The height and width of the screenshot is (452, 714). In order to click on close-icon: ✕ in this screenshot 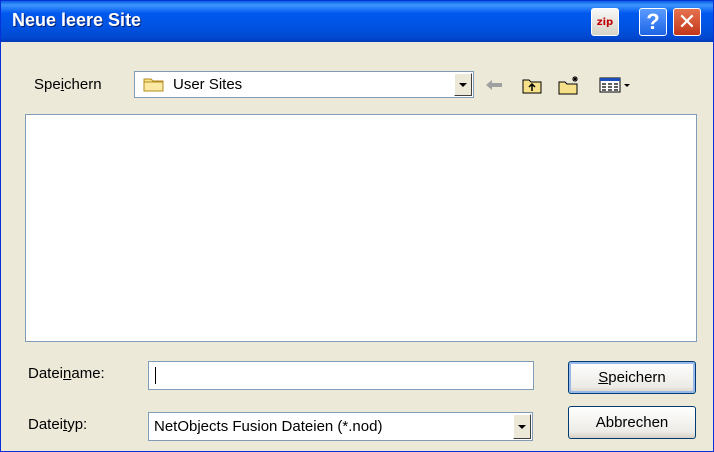, I will do `click(687, 21)`.